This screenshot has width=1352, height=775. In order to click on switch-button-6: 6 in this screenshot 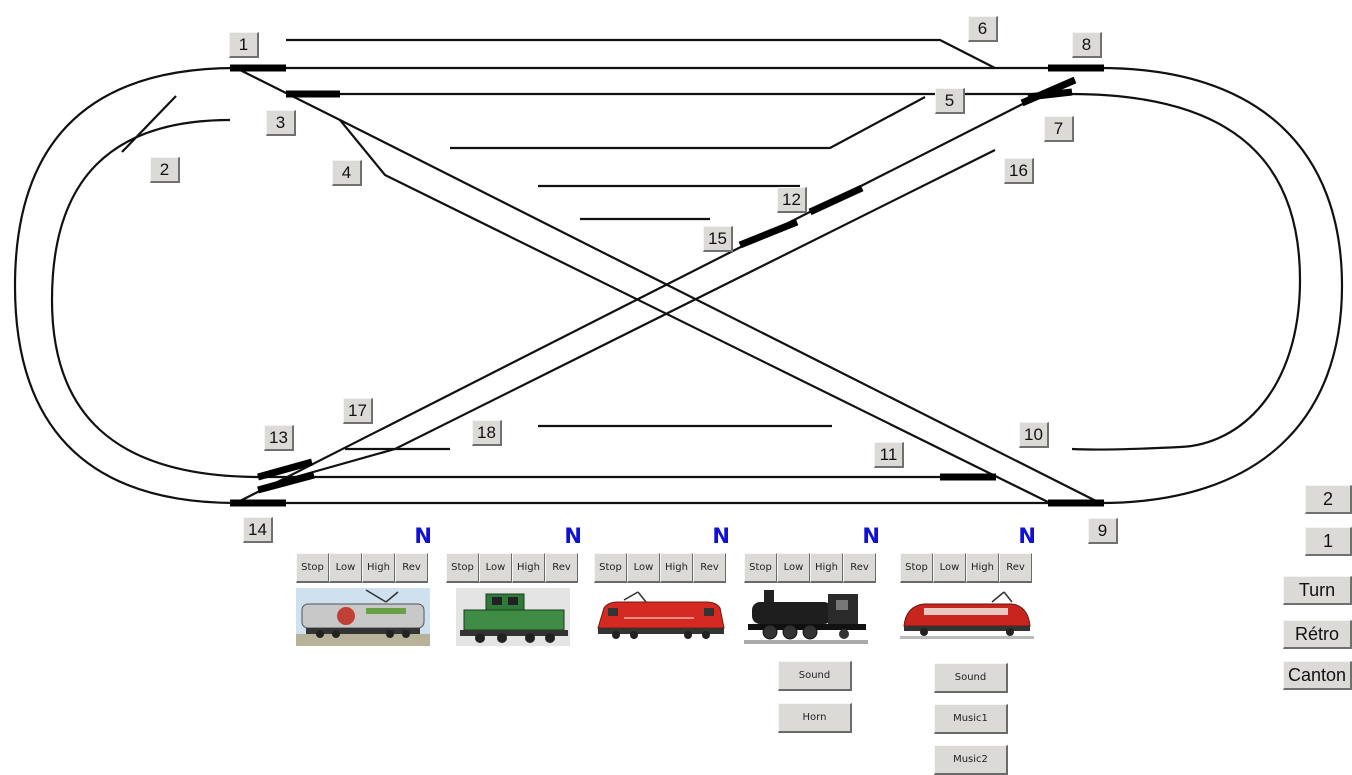, I will do `click(983, 29)`.